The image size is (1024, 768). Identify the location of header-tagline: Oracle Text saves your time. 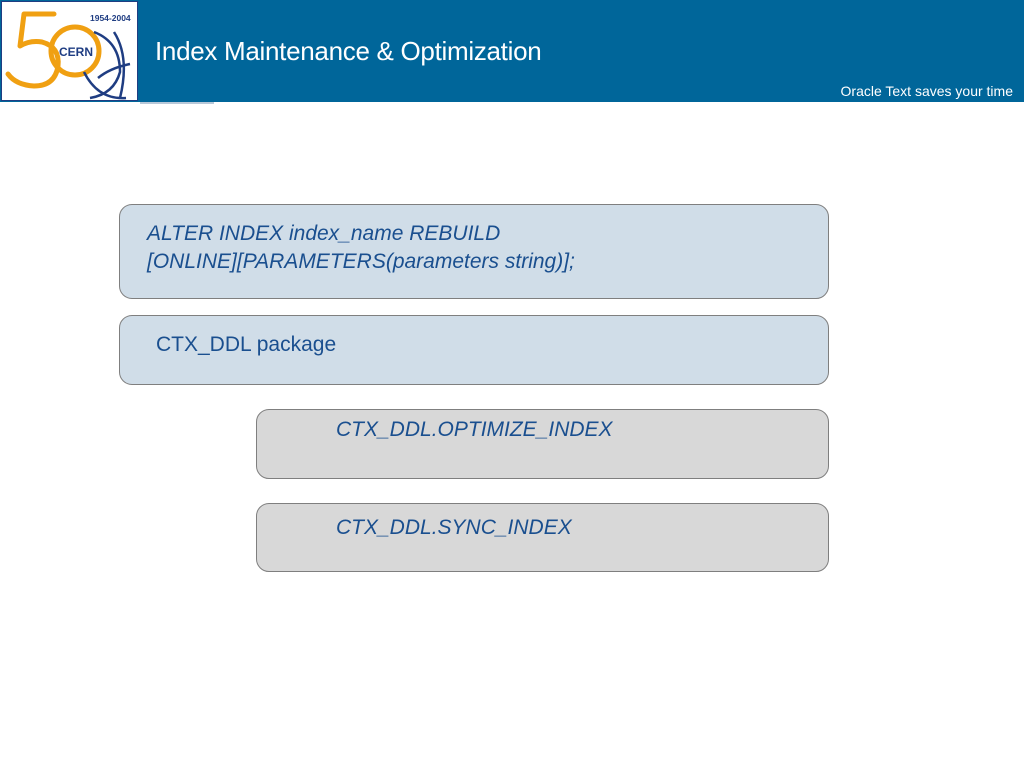
(926, 91).